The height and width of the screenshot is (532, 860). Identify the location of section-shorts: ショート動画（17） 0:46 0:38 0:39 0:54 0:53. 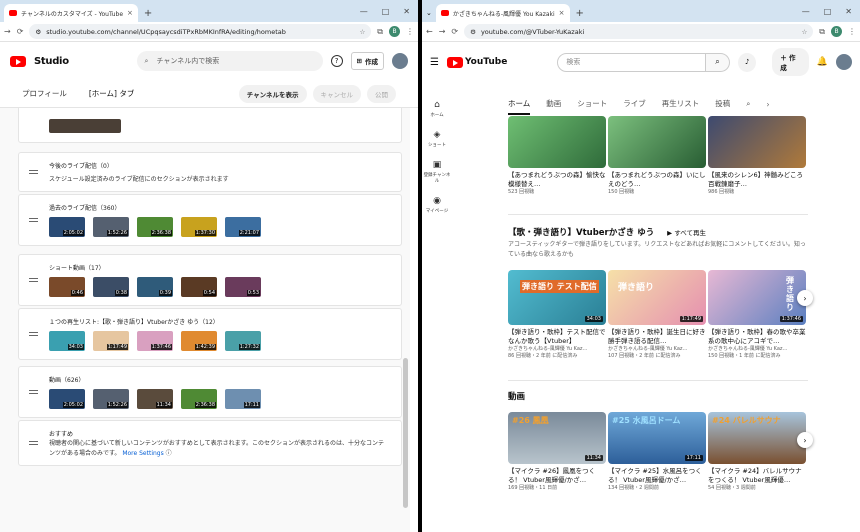
(210, 280).